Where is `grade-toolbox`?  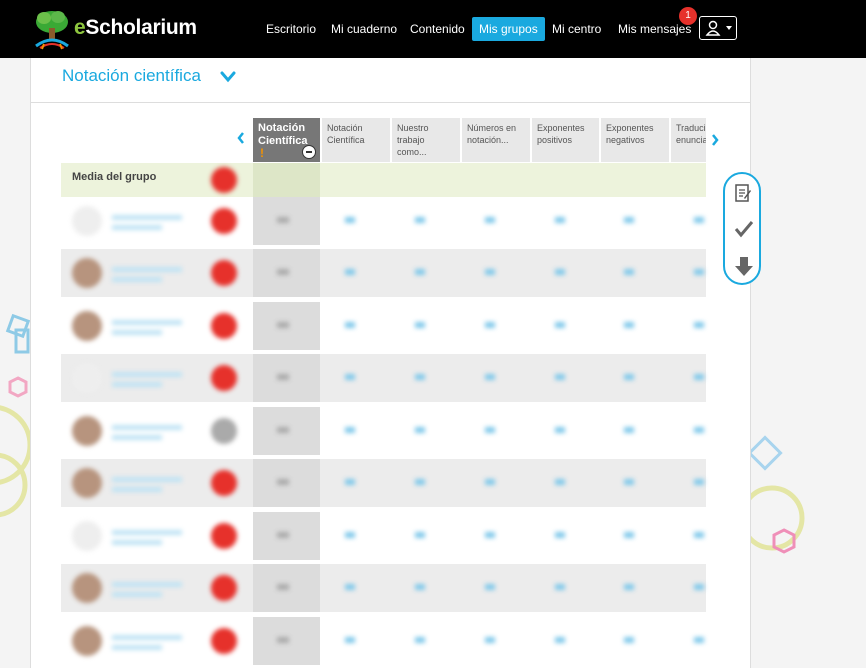 grade-toolbox is located at coordinates (742, 228).